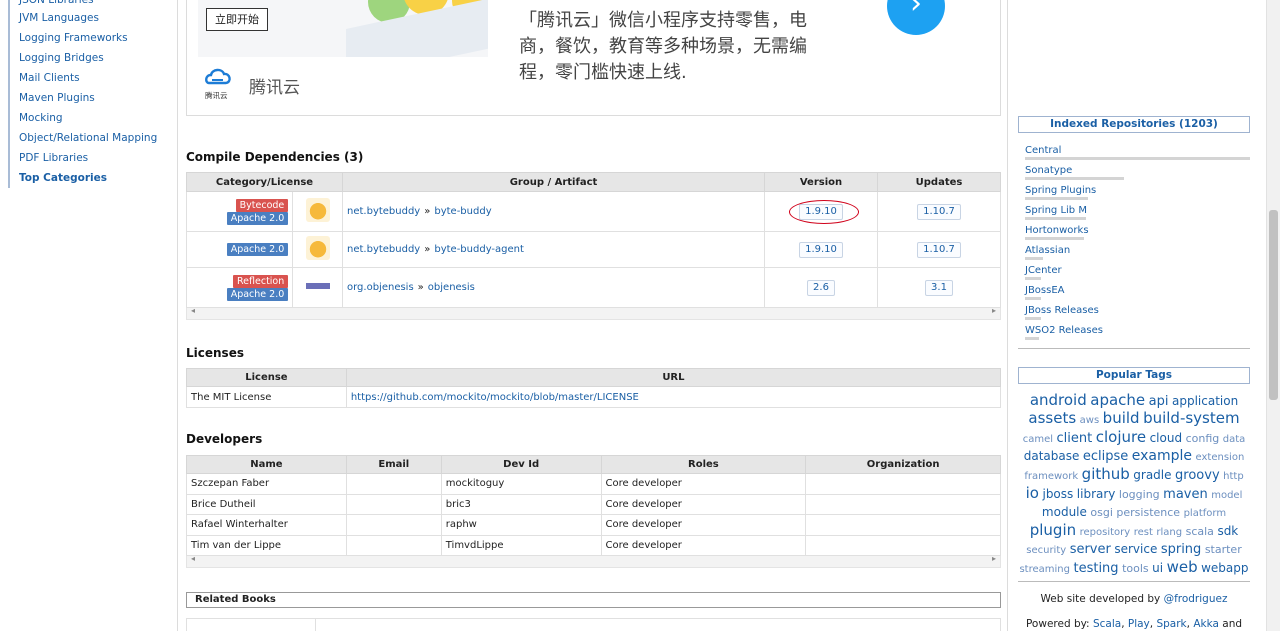 This screenshot has width=1280, height=631. Describe the element at coordinates (1226, 495) in the screenshot. I see `tag-link: model` at that location.